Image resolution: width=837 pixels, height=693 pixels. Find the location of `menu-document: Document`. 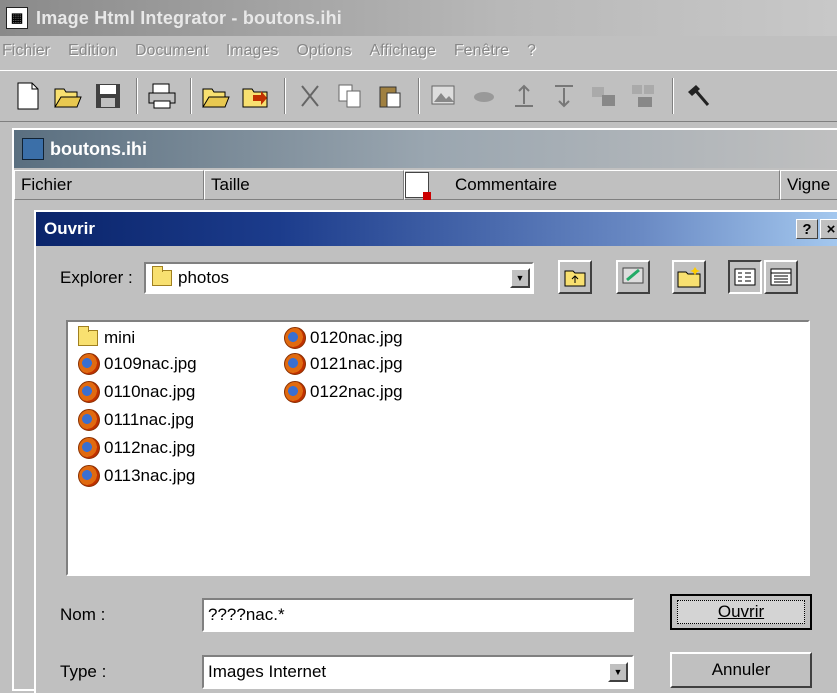

menu-document: Document is located at coordinates (171, 51).